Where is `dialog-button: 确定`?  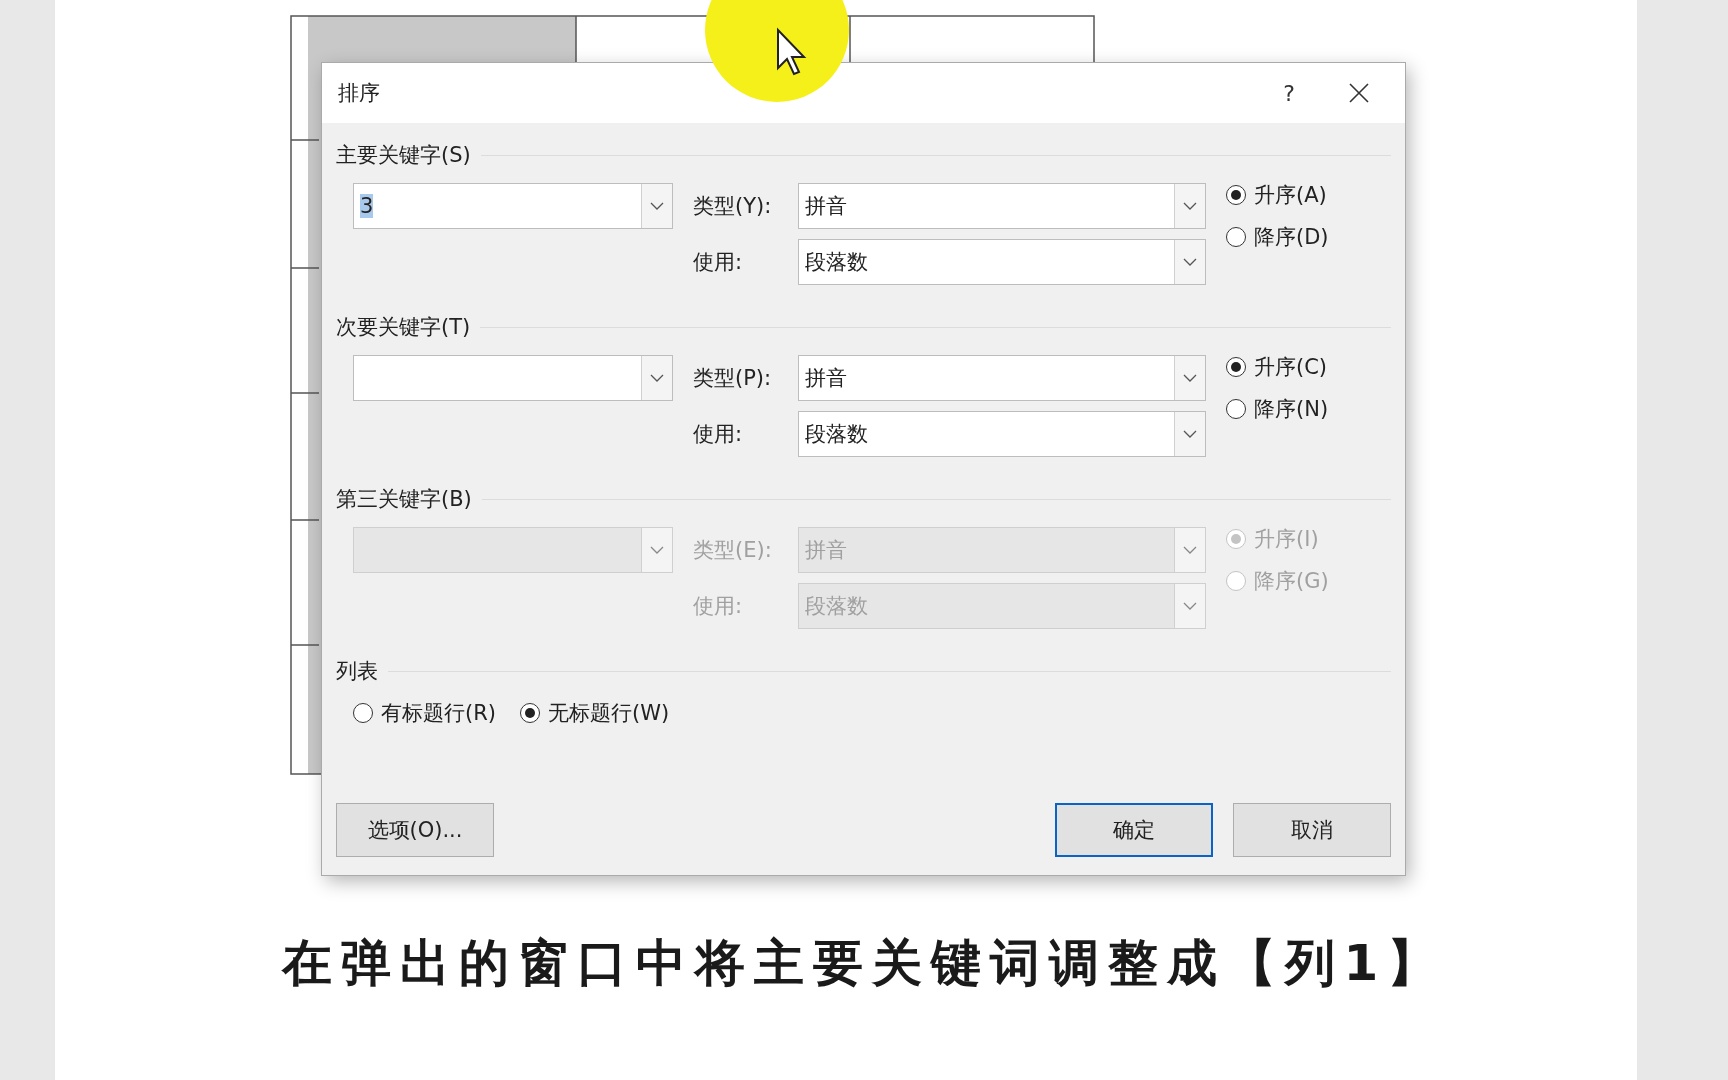
dialog-button: 确定 is located at coordinates (1134, 830).